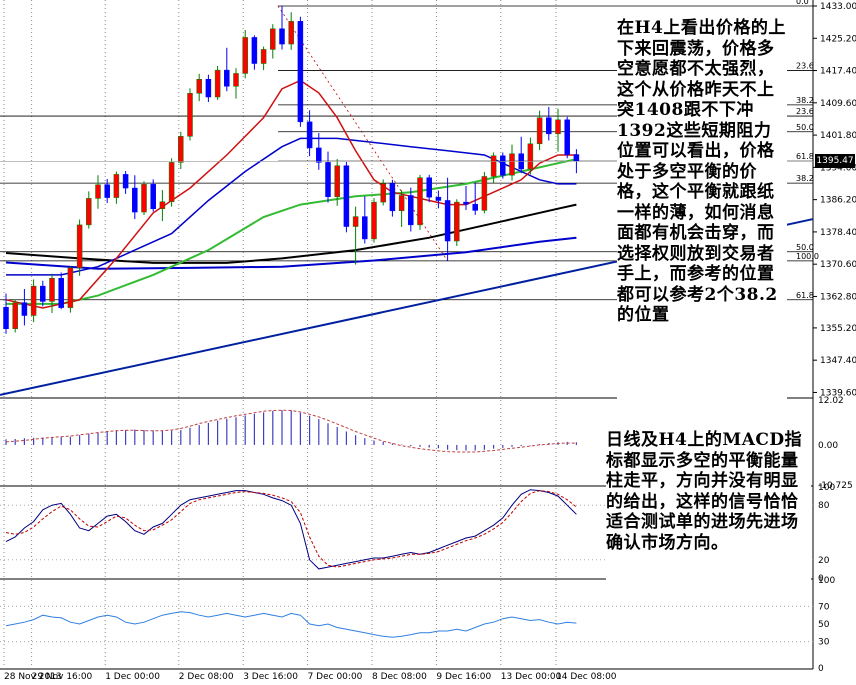  Describe the element at coordinates (824, 607) in the screenshot. I see `rsi-tick-label: 70` at that location.